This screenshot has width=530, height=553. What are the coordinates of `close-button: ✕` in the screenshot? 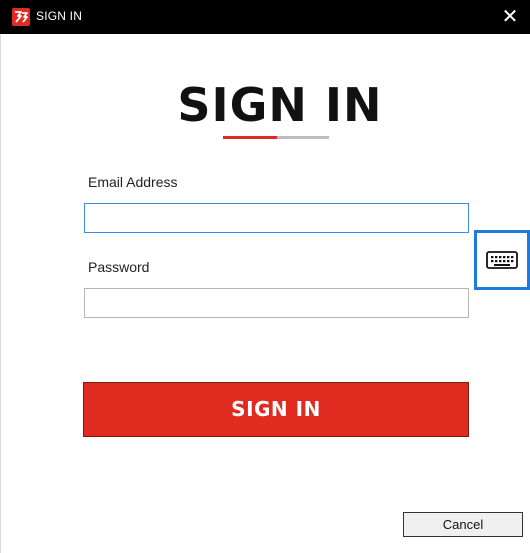 It's located at (510, 17).